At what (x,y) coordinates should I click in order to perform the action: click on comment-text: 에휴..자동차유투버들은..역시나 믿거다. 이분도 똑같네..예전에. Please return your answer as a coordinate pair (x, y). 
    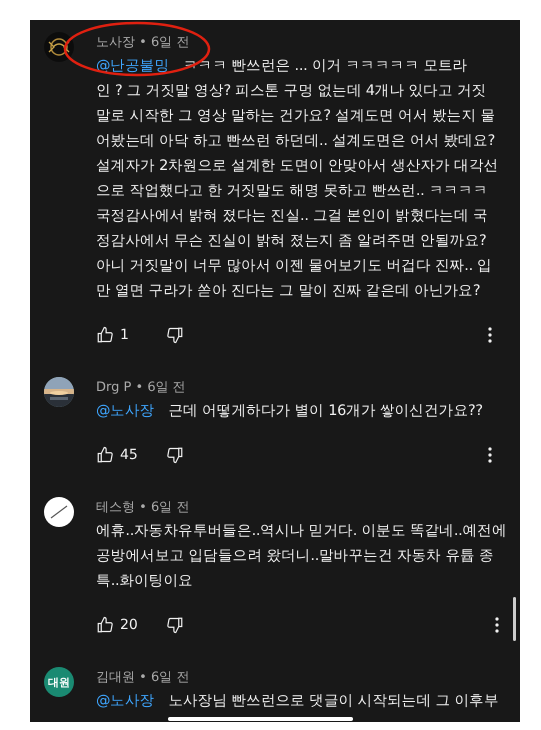
    Looking at the image, I should click on (301, 531).